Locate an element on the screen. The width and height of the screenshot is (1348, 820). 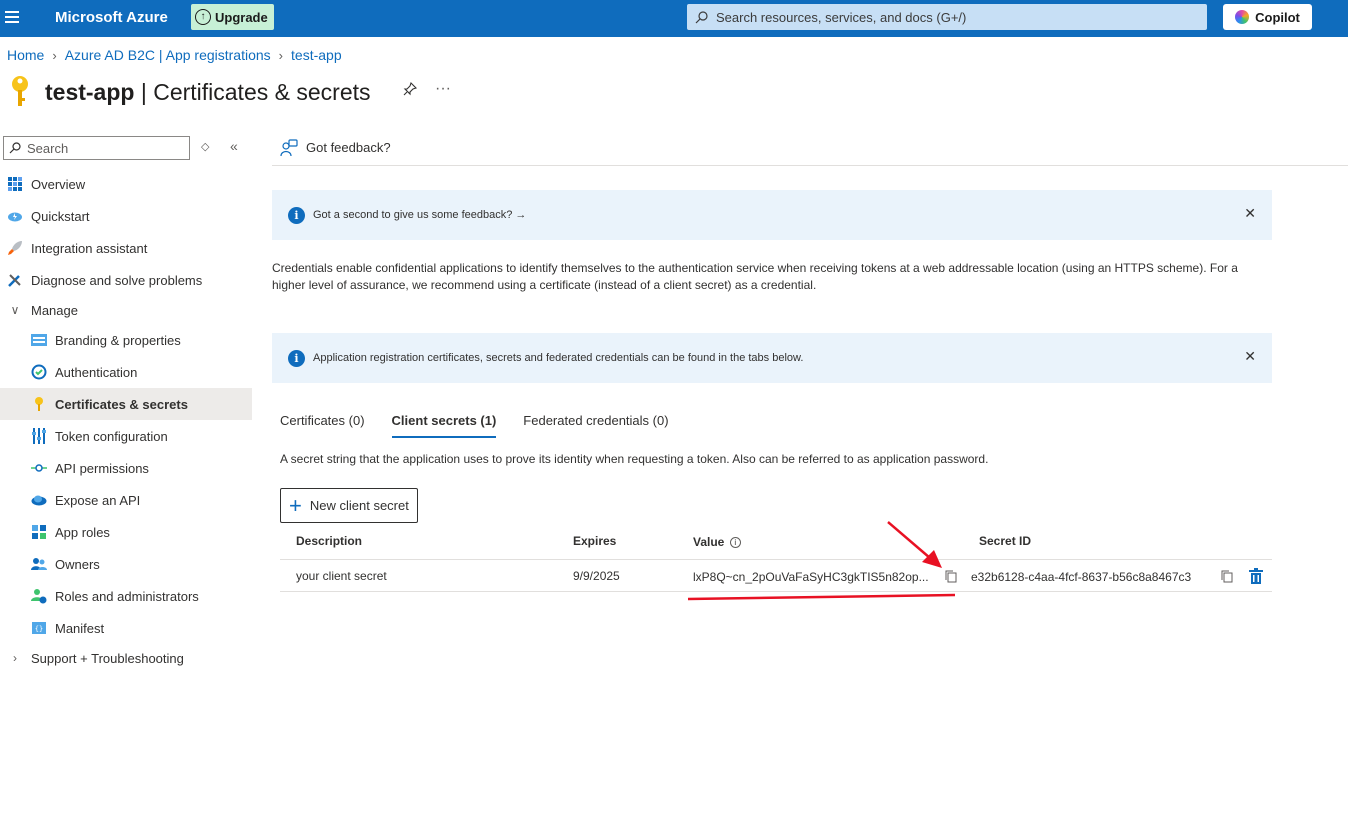
column-expires: Expires is located at coordinates (595, 541).